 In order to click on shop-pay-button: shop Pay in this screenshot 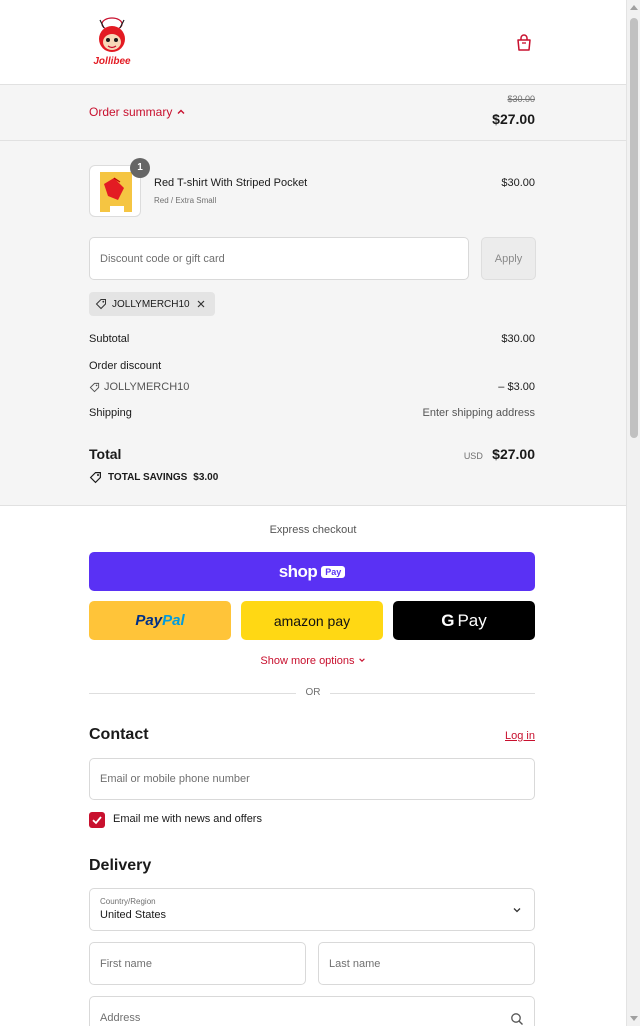, I will do `click(312, 571)`.